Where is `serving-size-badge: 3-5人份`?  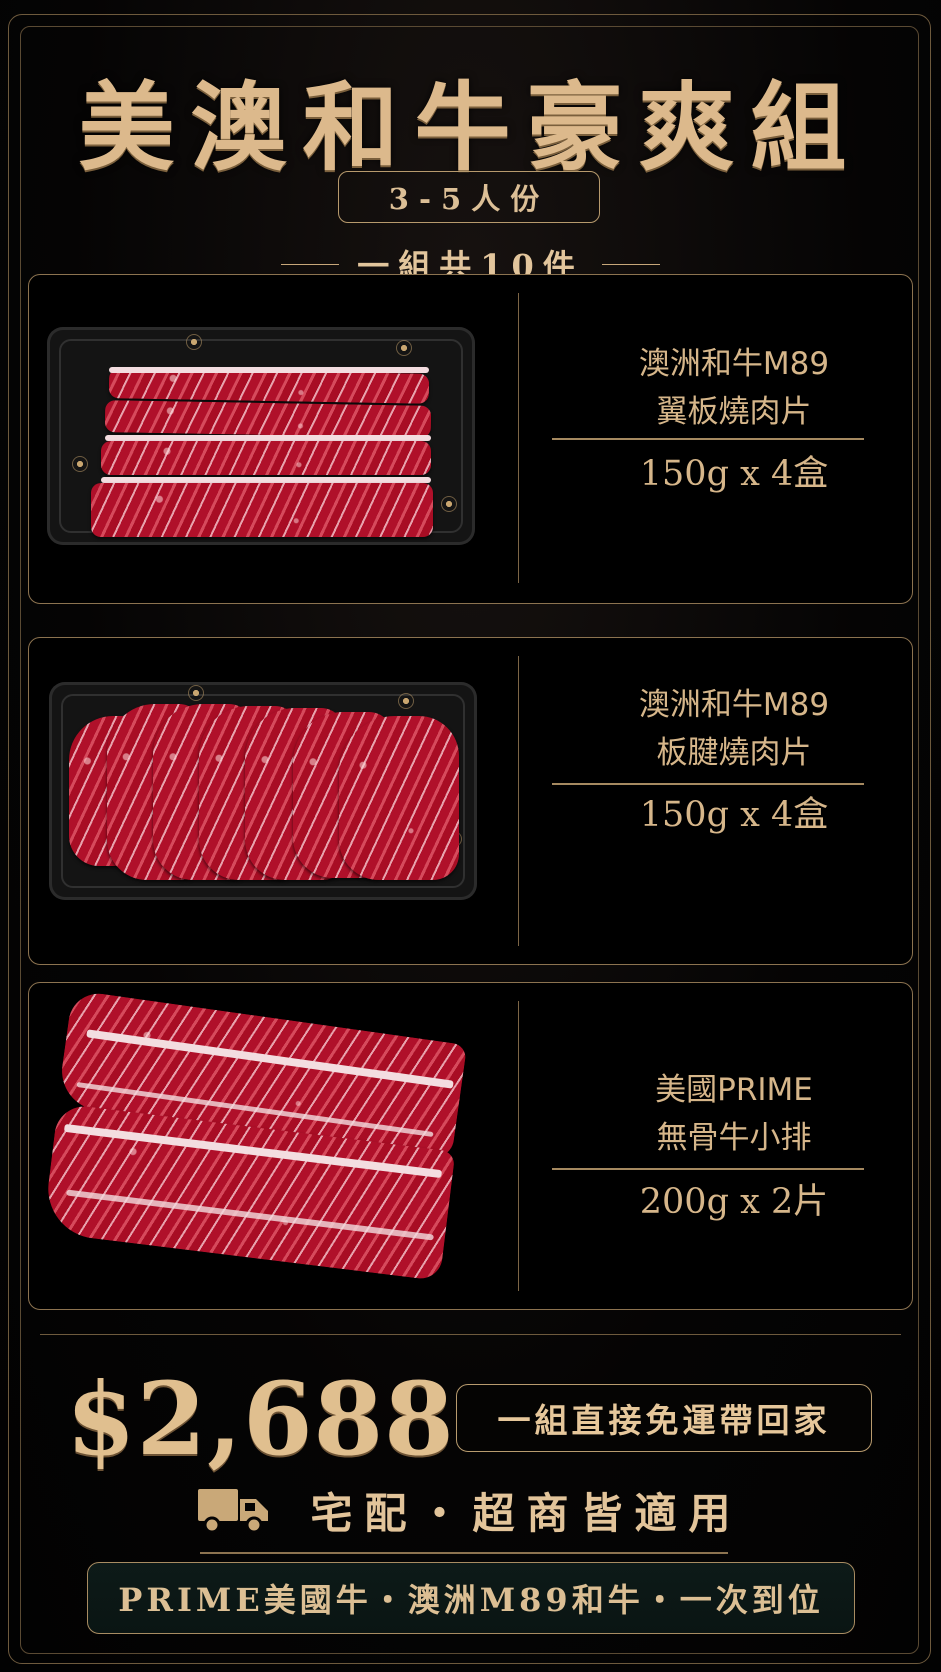 serving-size-badge: 3-5人份 is located at coordinates (469, 197).